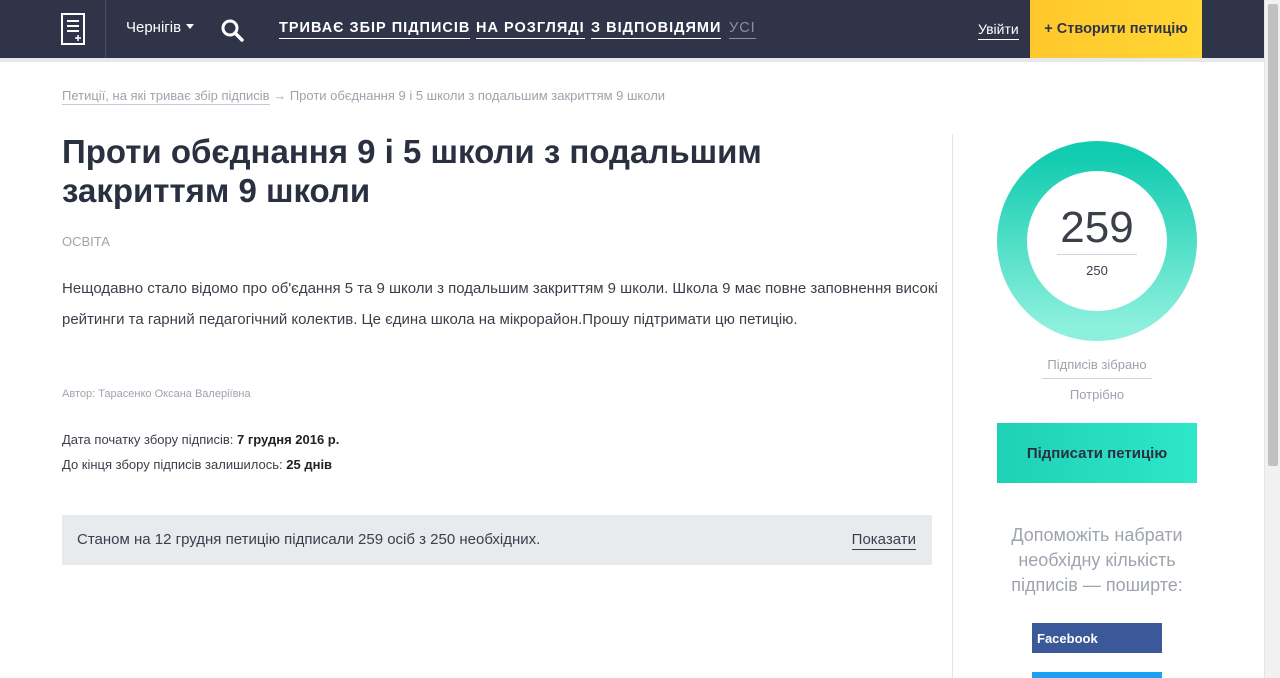 Image resolution: width=1280 pixels, height=678 pixels. I want to click on chevron-down-icon, so click(190, 26).